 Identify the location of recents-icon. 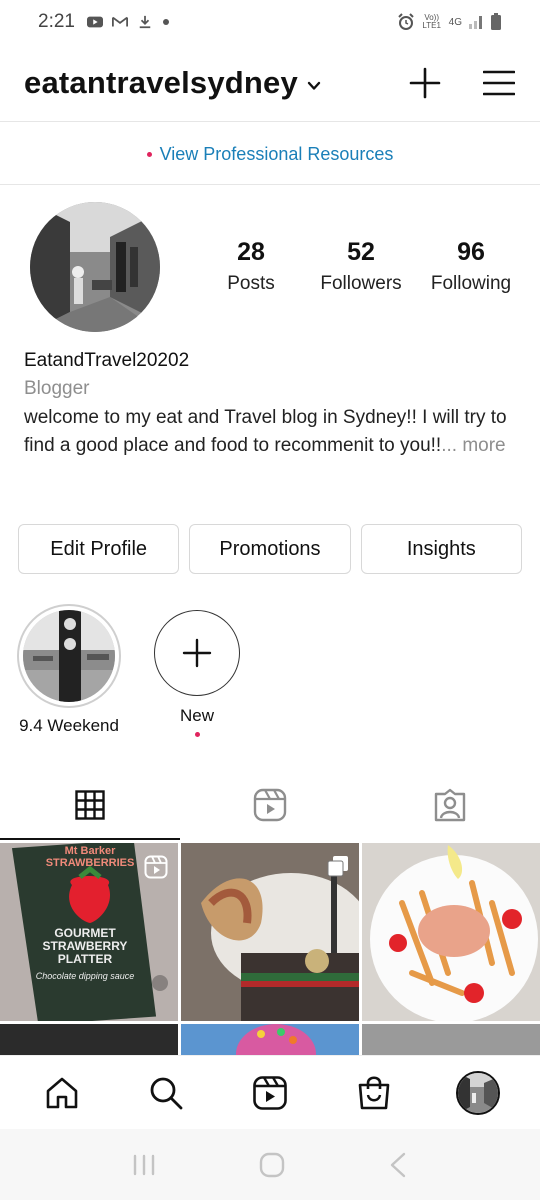
(144, 1165).